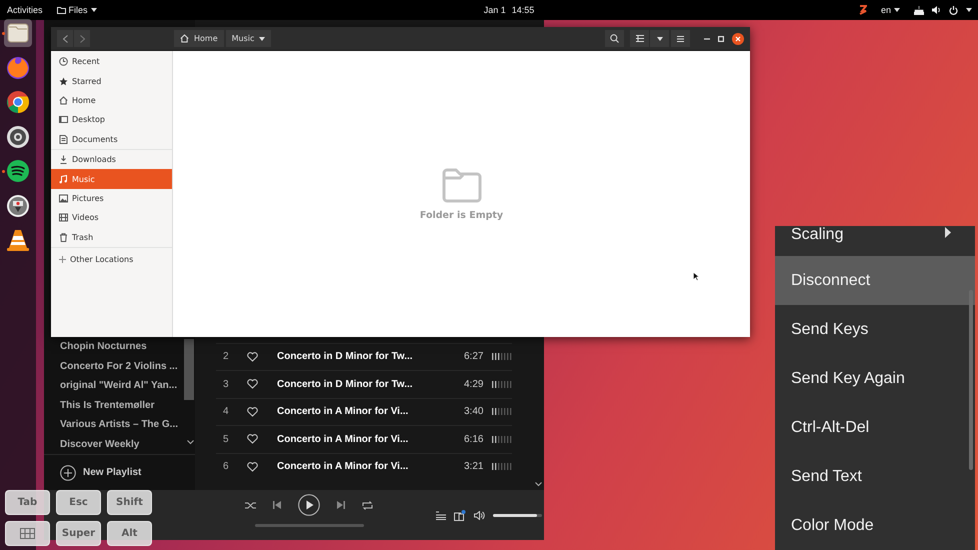  What do you see at coordinates (111, 81) in the screenshot?
I see `sidebar-item: Starred` at bounding box center [111, 81].